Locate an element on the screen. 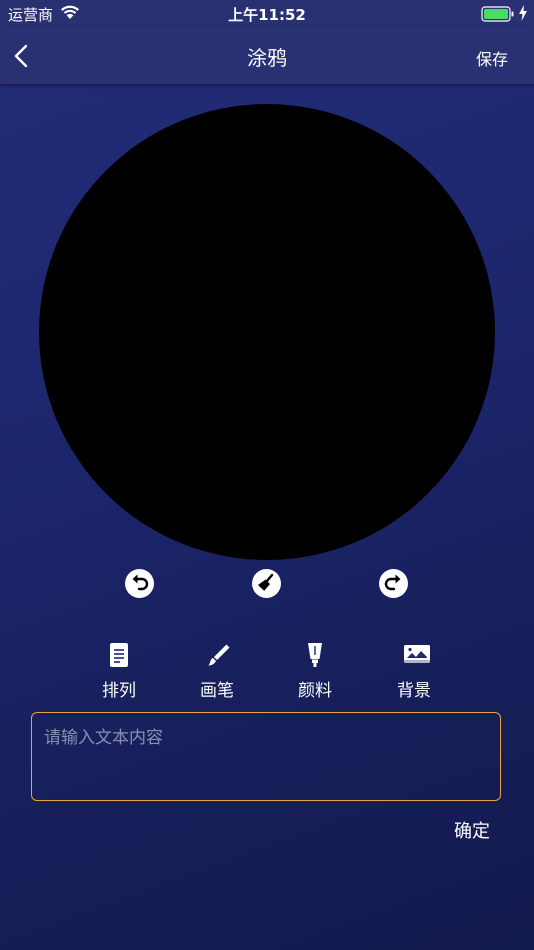  document-icon is located at coordinates (119, 655).